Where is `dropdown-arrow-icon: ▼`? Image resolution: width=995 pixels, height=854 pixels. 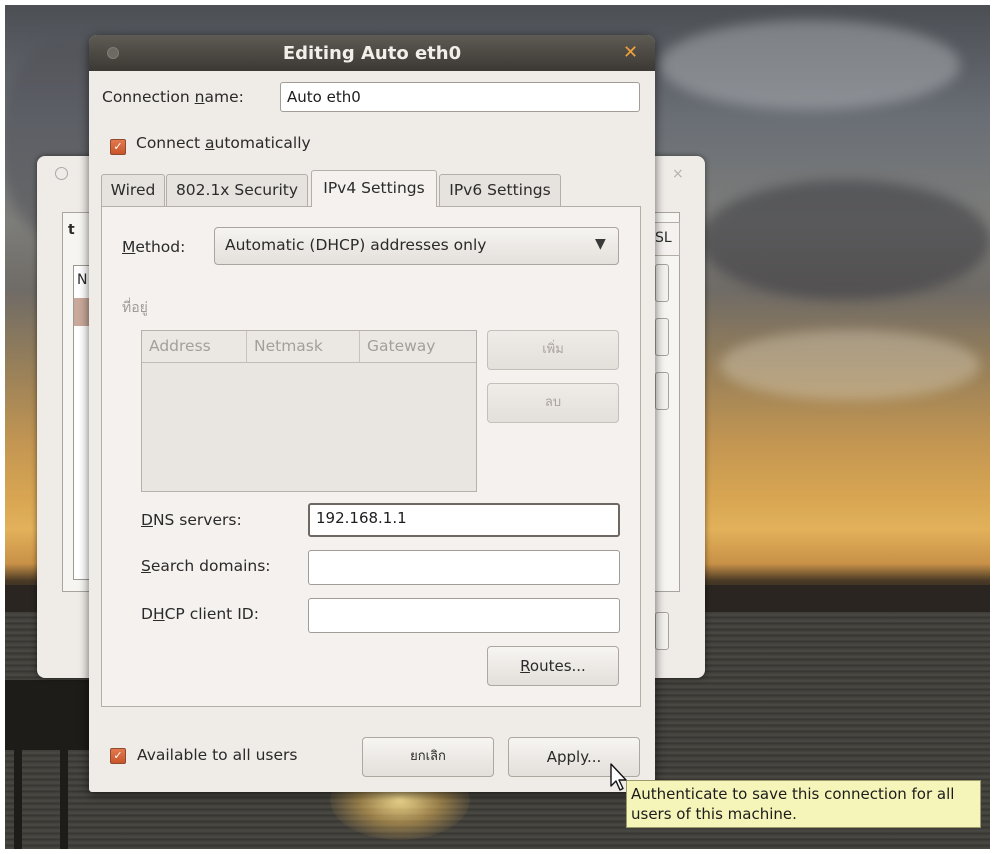
dropdown-arrow-icon: ▼ is located at coordinates (600, 244).